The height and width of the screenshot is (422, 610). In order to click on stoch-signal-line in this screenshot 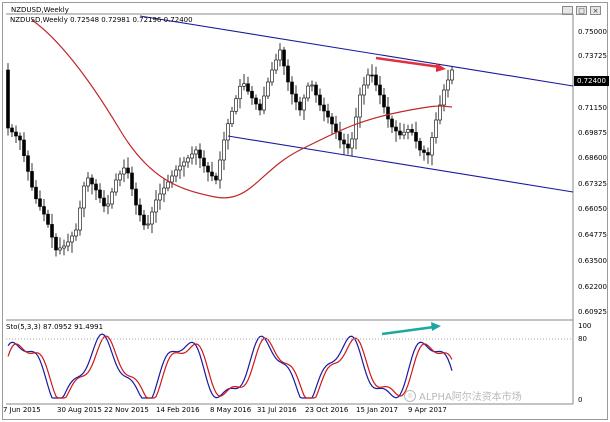, I will do `click(230, 367)`.